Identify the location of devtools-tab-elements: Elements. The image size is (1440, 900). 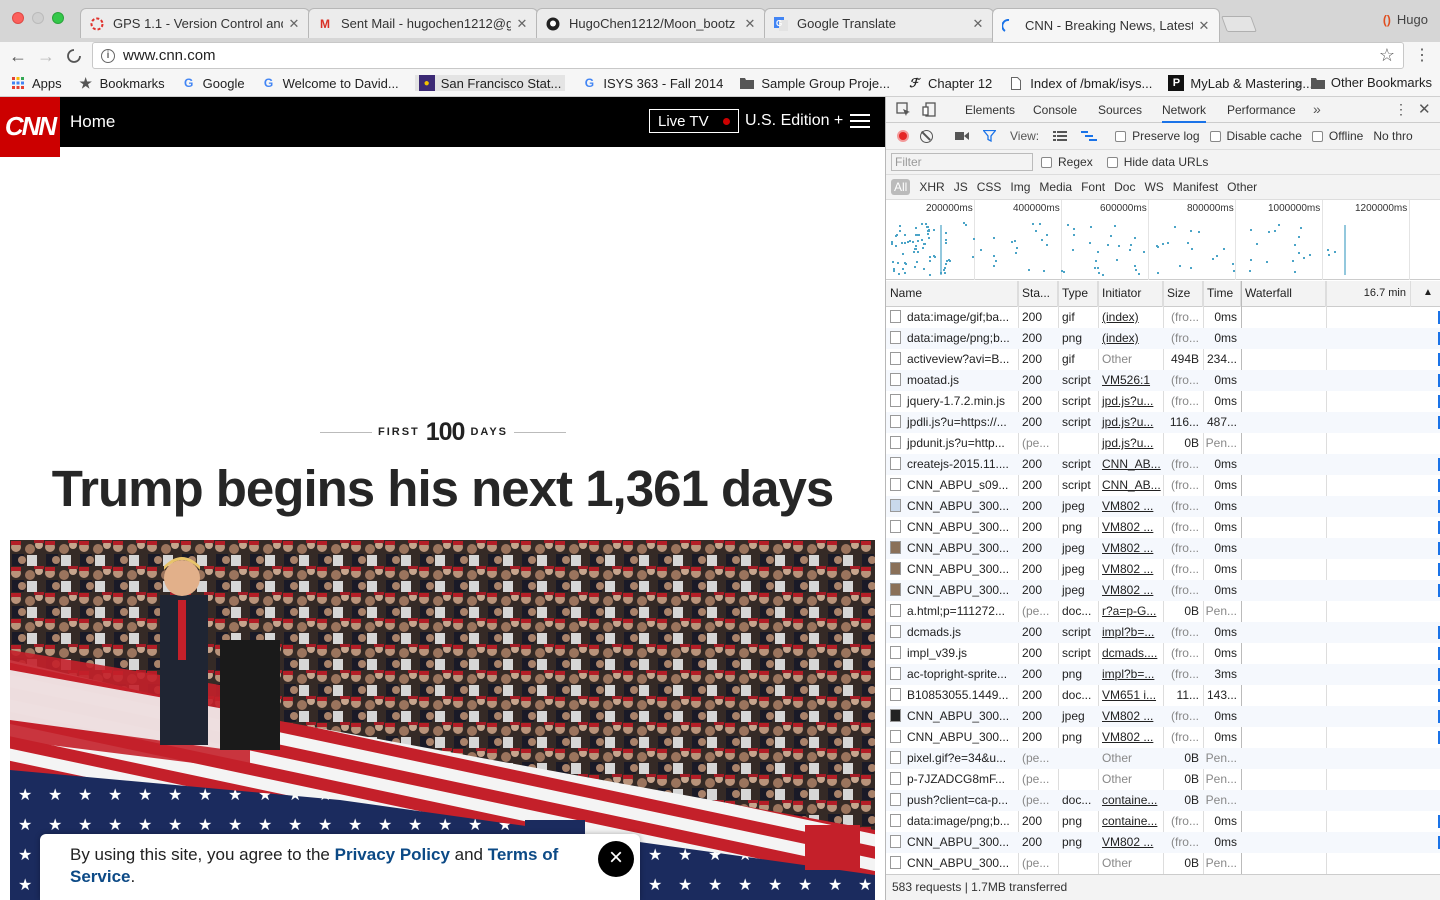
(990, 110).